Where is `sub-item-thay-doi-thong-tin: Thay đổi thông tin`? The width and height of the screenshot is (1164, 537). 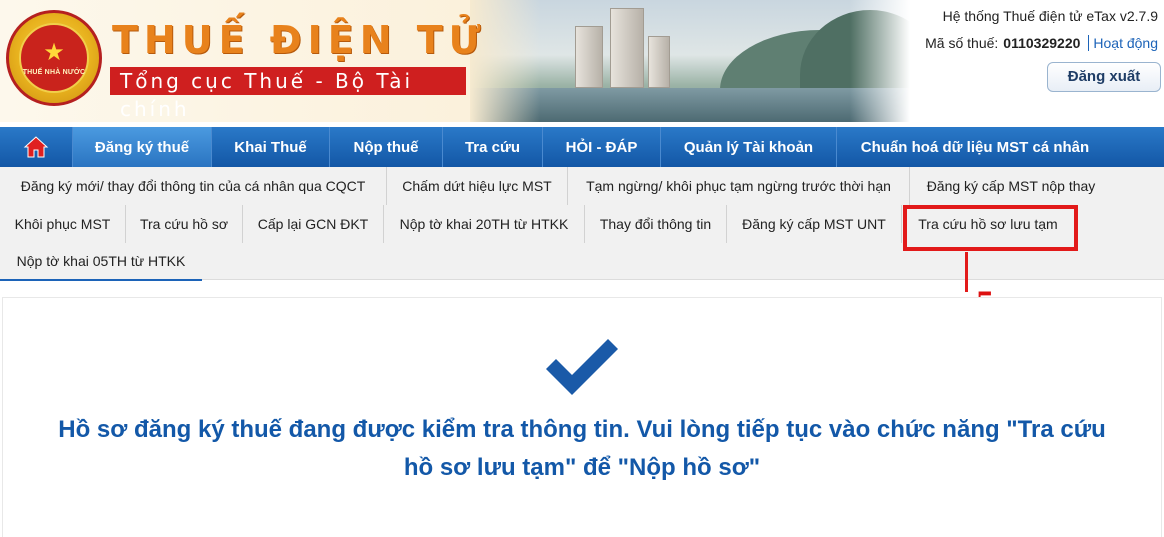 sub-item-thay-doi-thong-tin: Thay đổi thông tin is located at coordinates (656, 224).